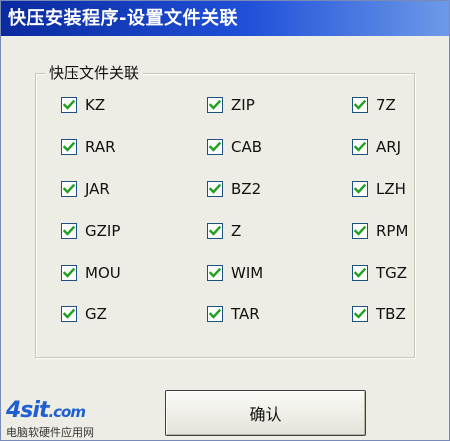  Describe the element at coordinates (103, 231) in the screenshot. I see `file-type-label: GZIP` at that location.